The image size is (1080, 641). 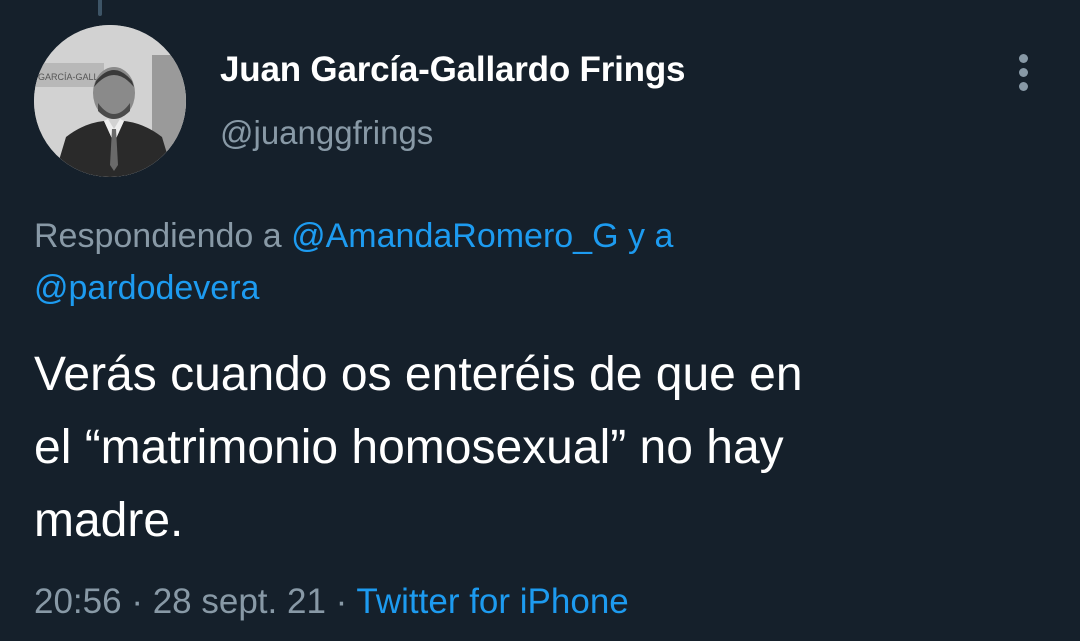 I want to click on tweet-meta: 20:56 · 28 sept. 21 · Twitter for iPhone, so click(x=331, y=602).